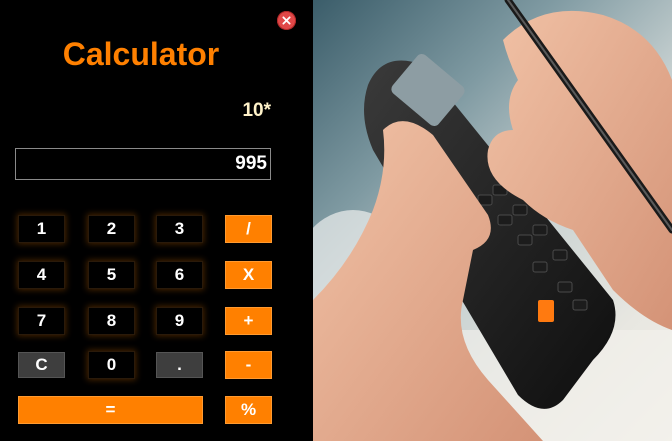 The width and height of the screenshot is (672, 441). Describe the element at coordinates (111, 321) in the screenshot. I see `key-8: 8` at that location.